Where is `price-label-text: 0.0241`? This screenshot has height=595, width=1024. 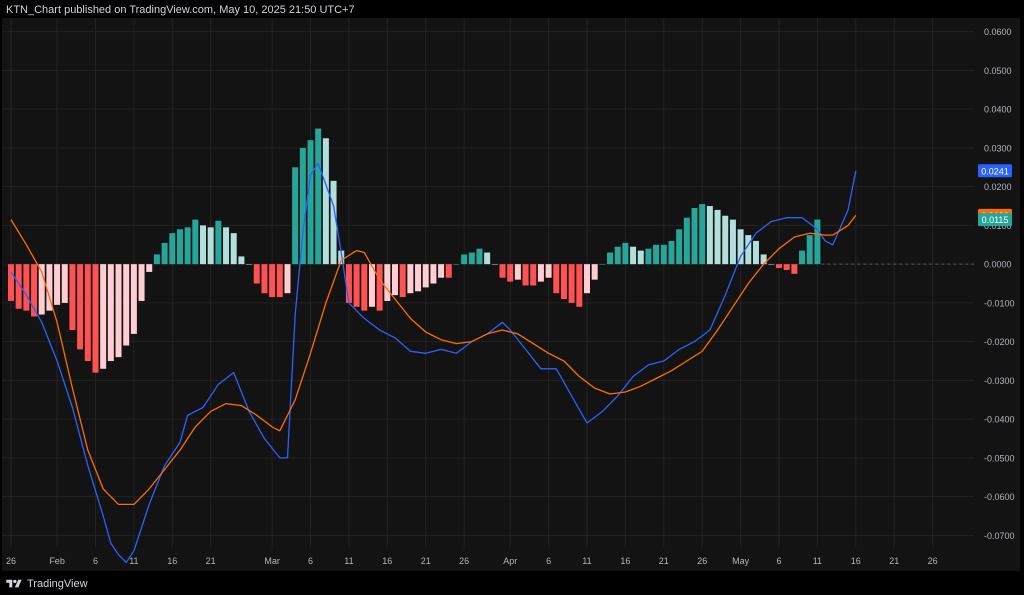
price-label-text: 0.0241 is located at coordinates (995, 171).